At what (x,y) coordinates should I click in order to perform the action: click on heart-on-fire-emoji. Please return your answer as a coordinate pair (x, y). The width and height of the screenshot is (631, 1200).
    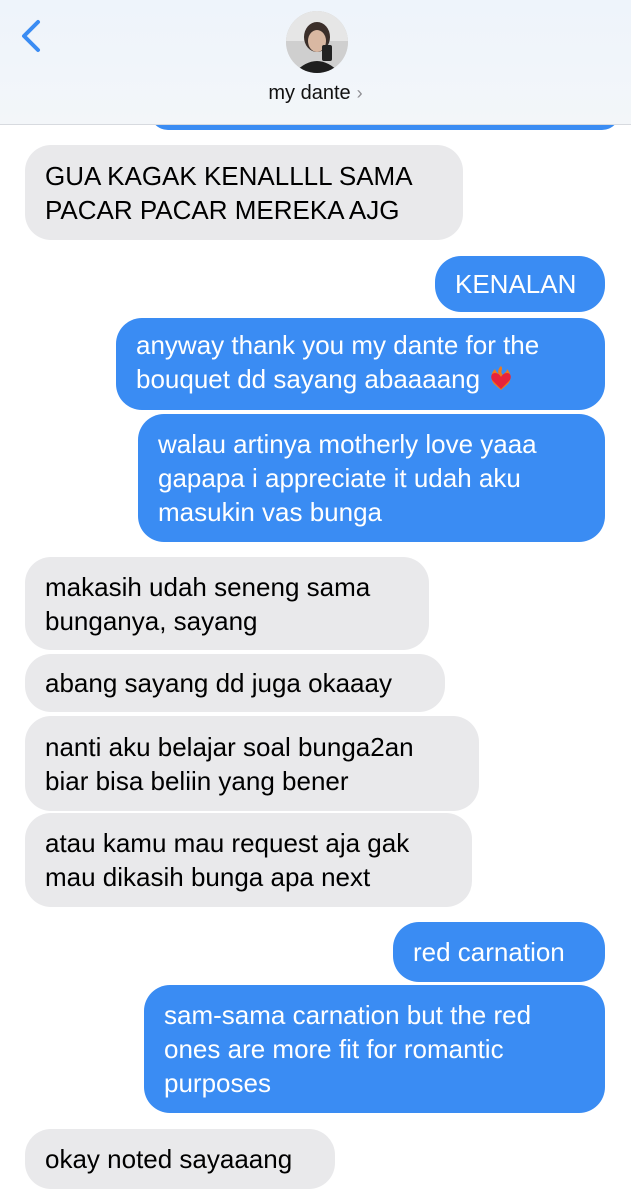
    Looking at the image, I should click on (501, 381).